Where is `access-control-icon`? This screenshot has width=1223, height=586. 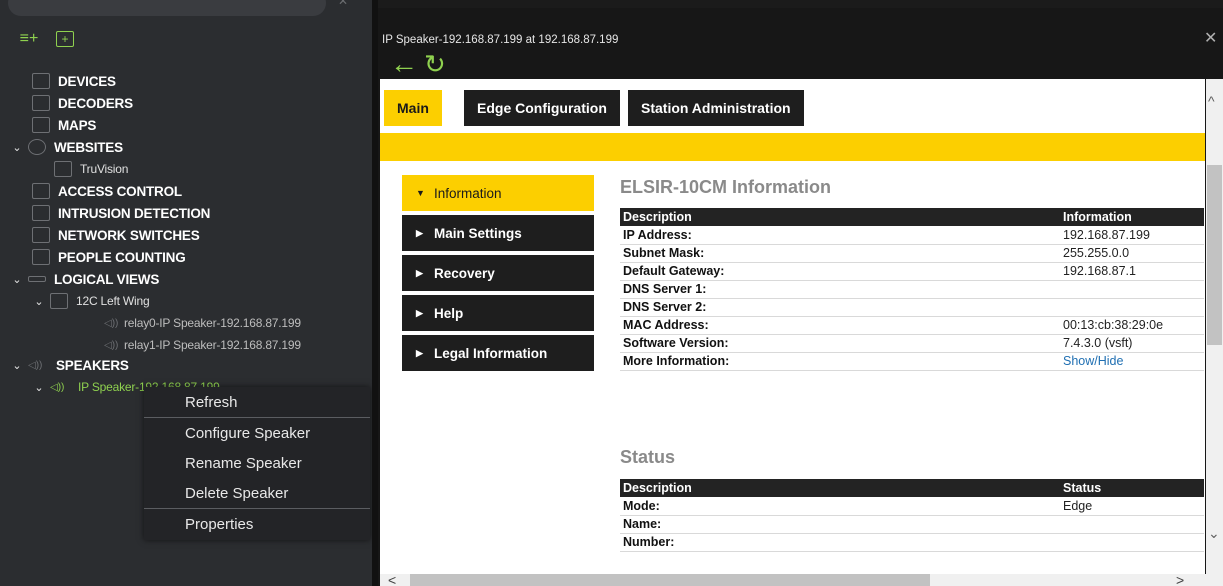 access-control-icon is located at coordinates (41, 191).